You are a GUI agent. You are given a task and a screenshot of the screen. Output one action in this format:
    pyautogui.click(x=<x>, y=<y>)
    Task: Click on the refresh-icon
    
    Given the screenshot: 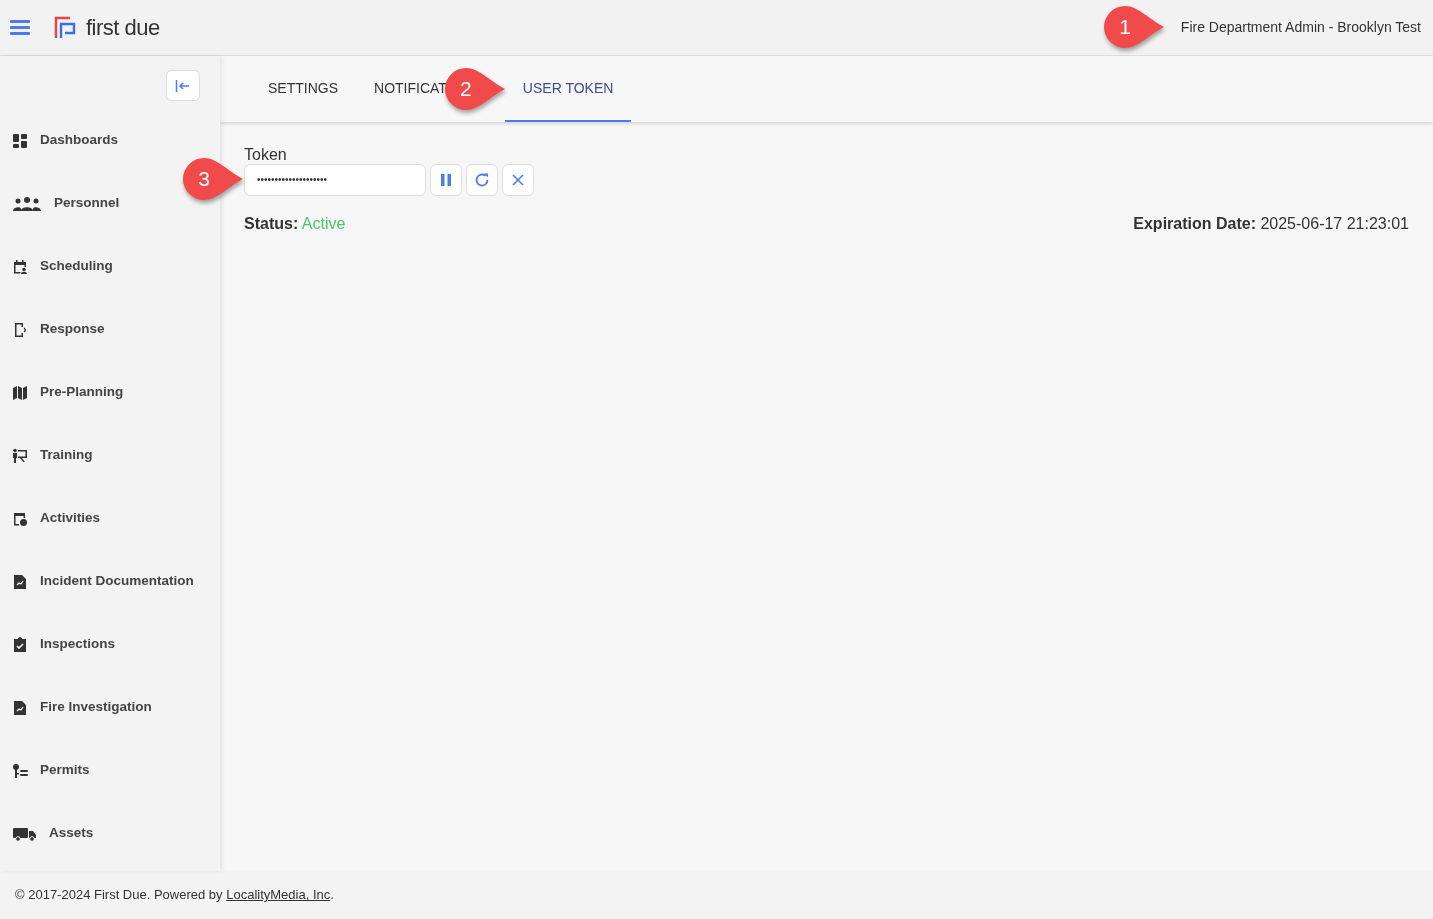 What is the action you would take?
    pyautogui.click(x=482, y=179)
    